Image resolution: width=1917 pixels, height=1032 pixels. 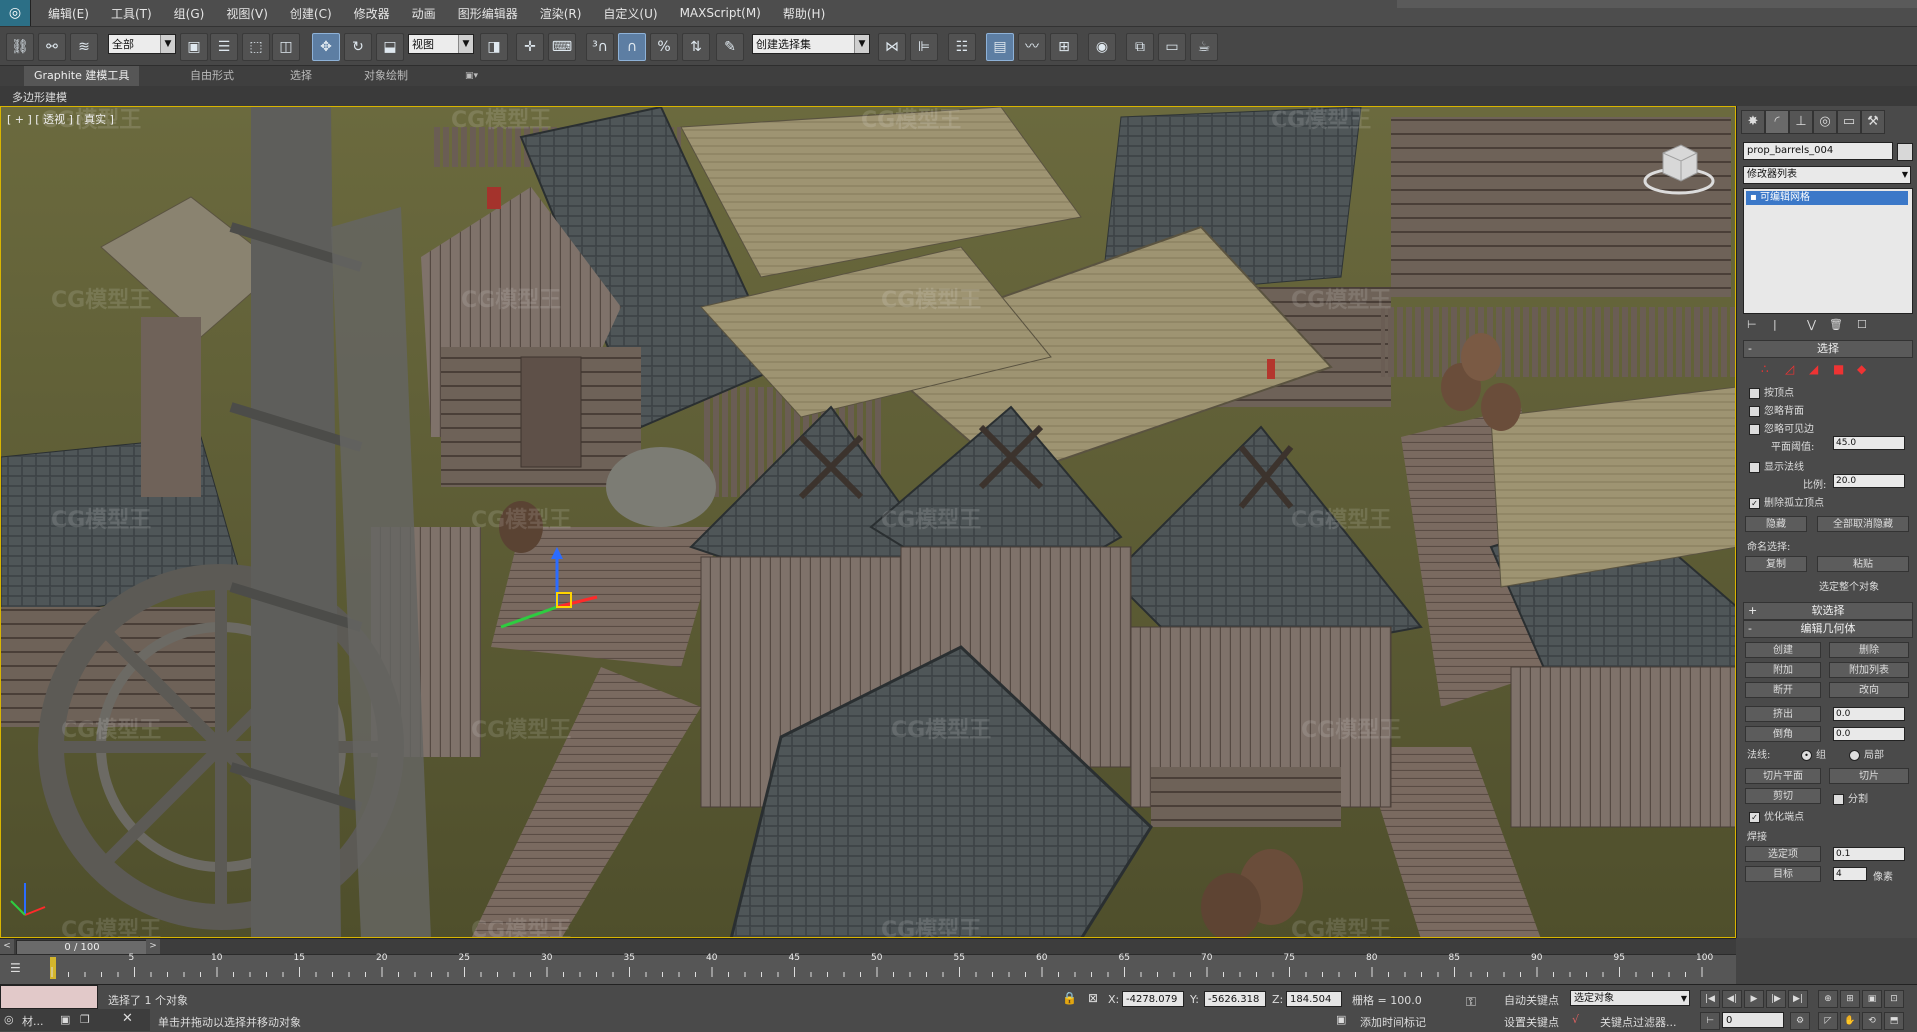 I want to click on configure-sets-icon: ☐, so click(x=1862, y=324).